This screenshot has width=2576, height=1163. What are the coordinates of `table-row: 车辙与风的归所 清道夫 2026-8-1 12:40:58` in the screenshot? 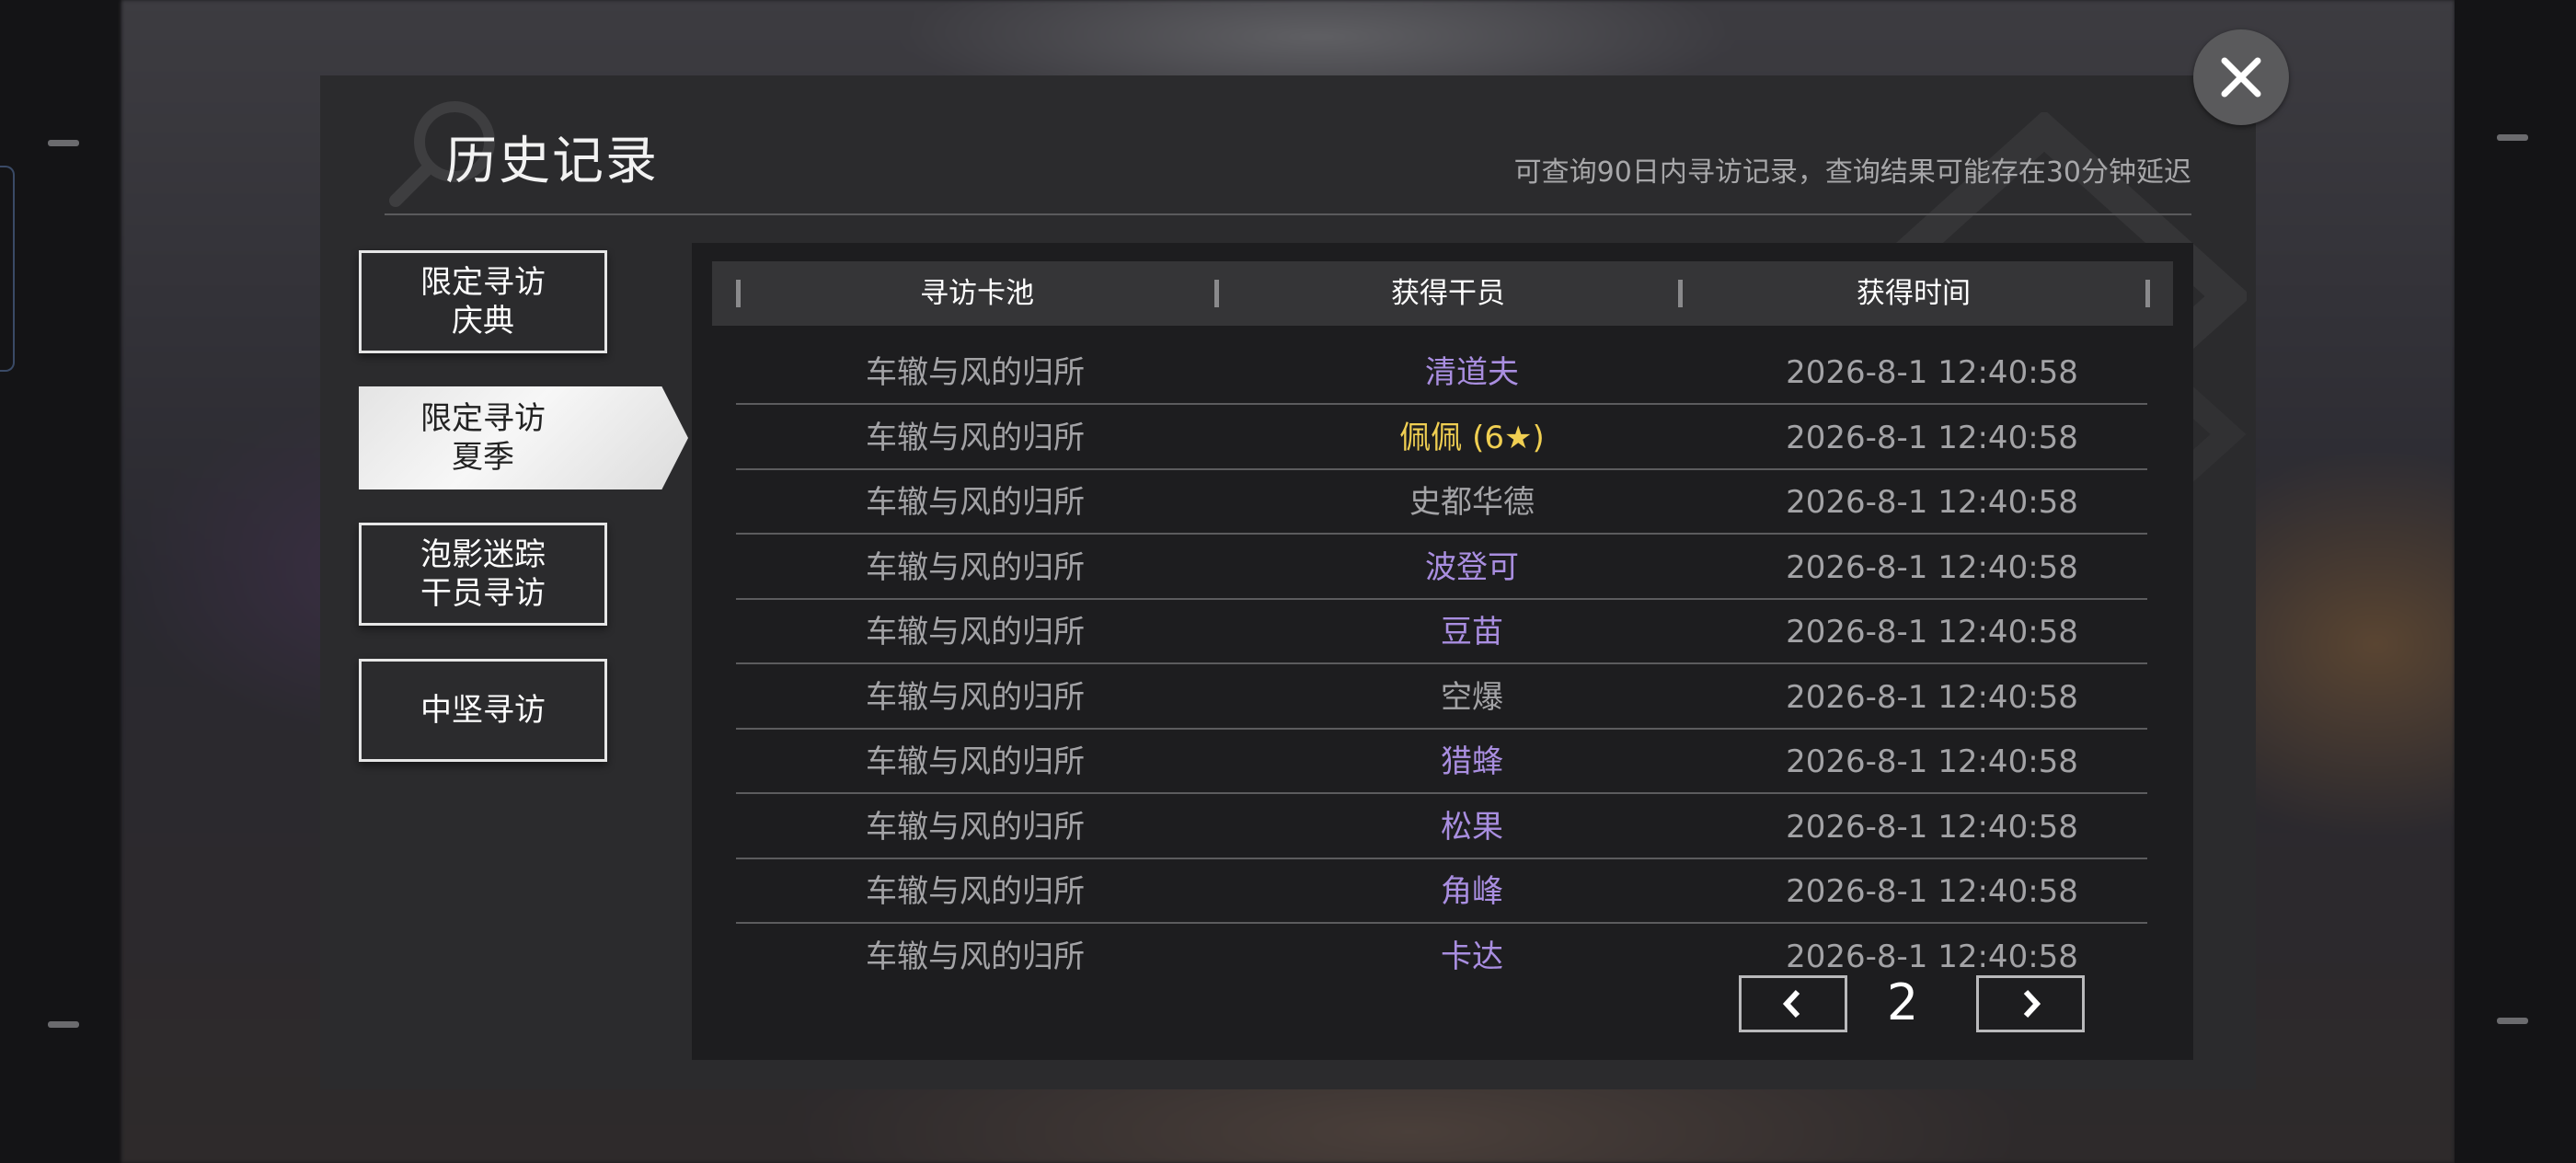 It's located at (1441, 372).